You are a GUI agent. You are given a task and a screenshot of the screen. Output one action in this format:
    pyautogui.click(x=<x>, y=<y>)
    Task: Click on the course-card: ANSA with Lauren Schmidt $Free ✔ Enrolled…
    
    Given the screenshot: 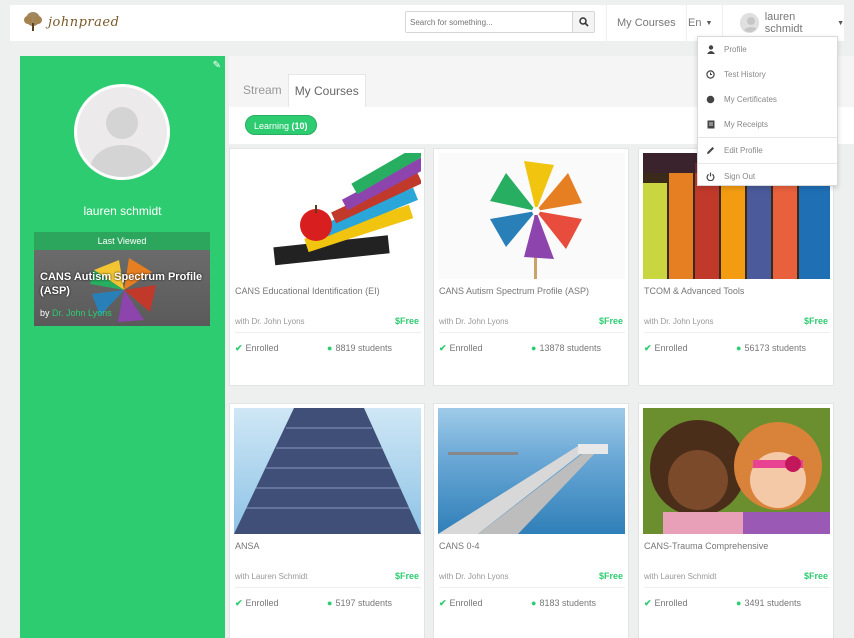 What is the action you would take?
    pyautogui.click(x=327, y=520)
    